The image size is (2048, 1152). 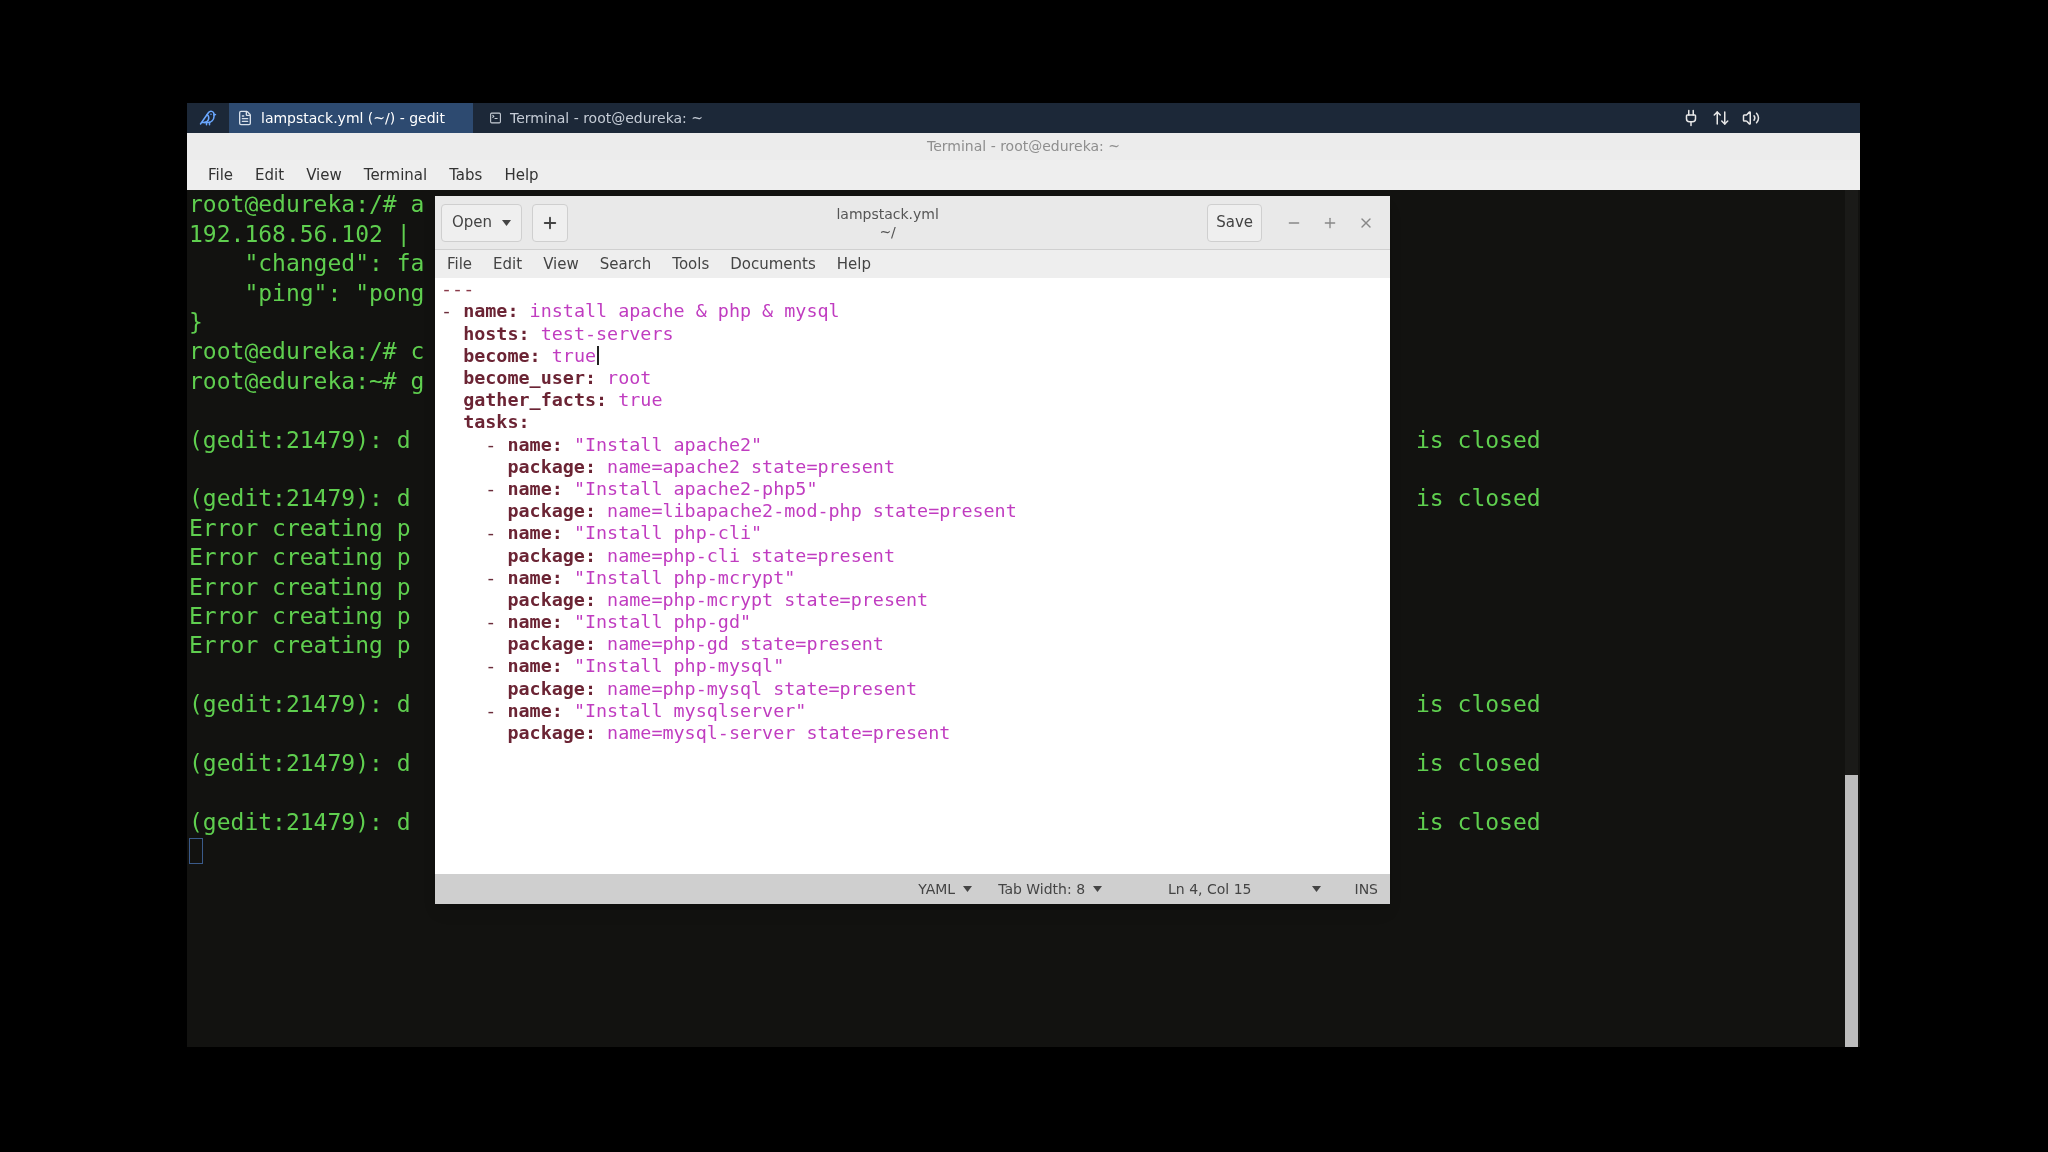 What do you see at coordinates (334, 292) in the screenshot?
I see `terminal-line: "ping": "pong` at bounding box center [334, 292].